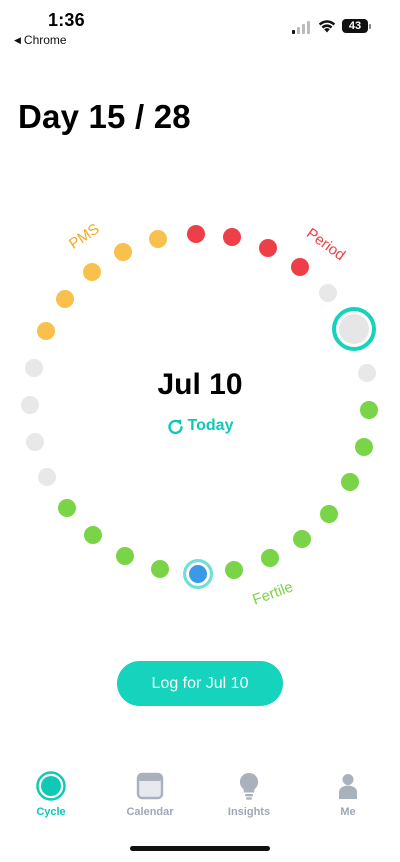  Describe the element at coordinates (326, 244) in the screenshot. I see `period-phase-label: Period` at that location.